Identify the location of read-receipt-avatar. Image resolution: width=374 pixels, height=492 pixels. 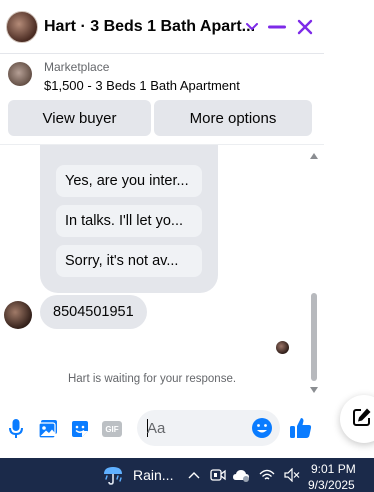
(282, 347).